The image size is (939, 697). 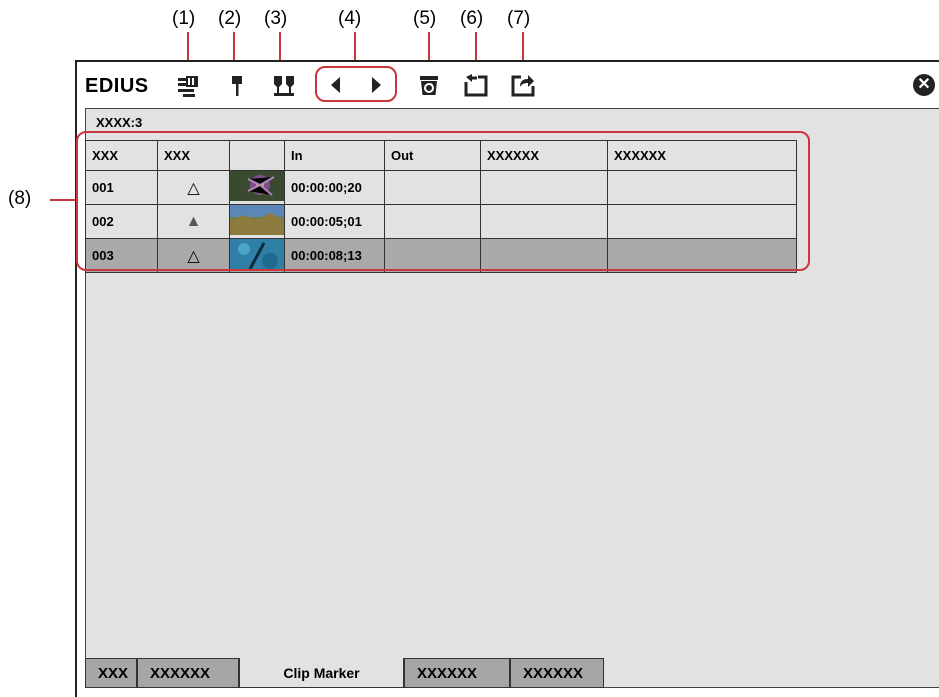 What do you see at coordinates (557, 673) in the screenshot?
I see `tab-xxxxxx-3: XXXXXX` at bounding box center [557, 673].